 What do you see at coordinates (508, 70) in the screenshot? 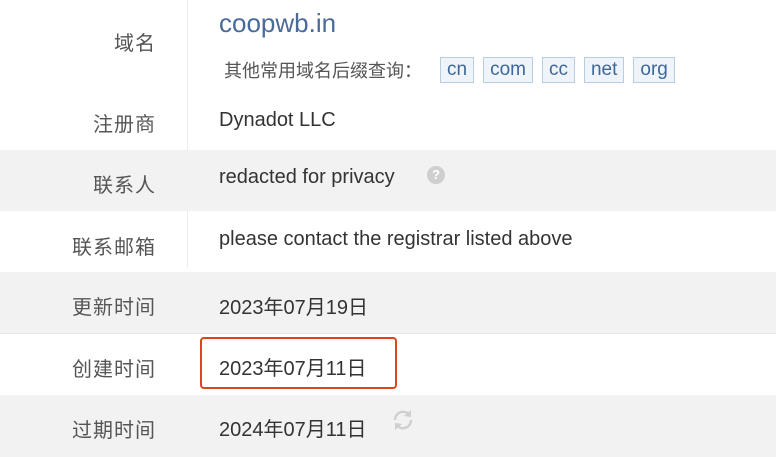
I see `suffix-link-com: com` at bounding box center [508, 70].